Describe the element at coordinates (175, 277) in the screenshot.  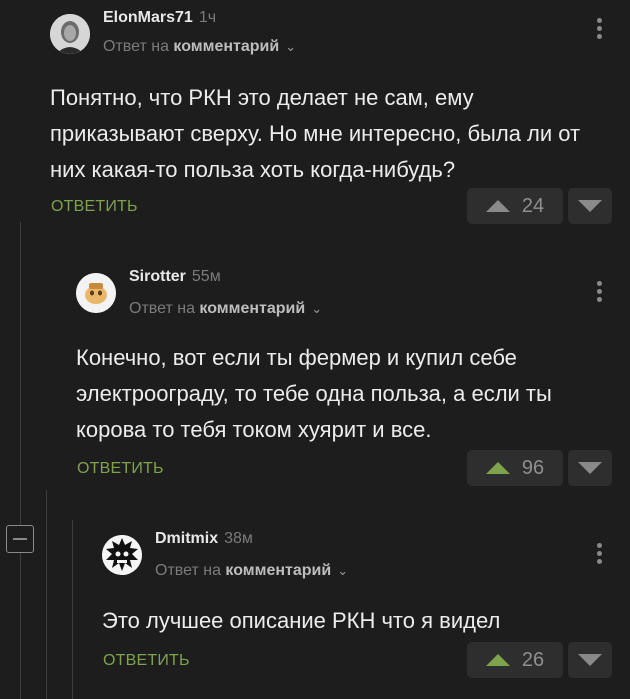
I see `author-name: Sirotter 55м` at that location.